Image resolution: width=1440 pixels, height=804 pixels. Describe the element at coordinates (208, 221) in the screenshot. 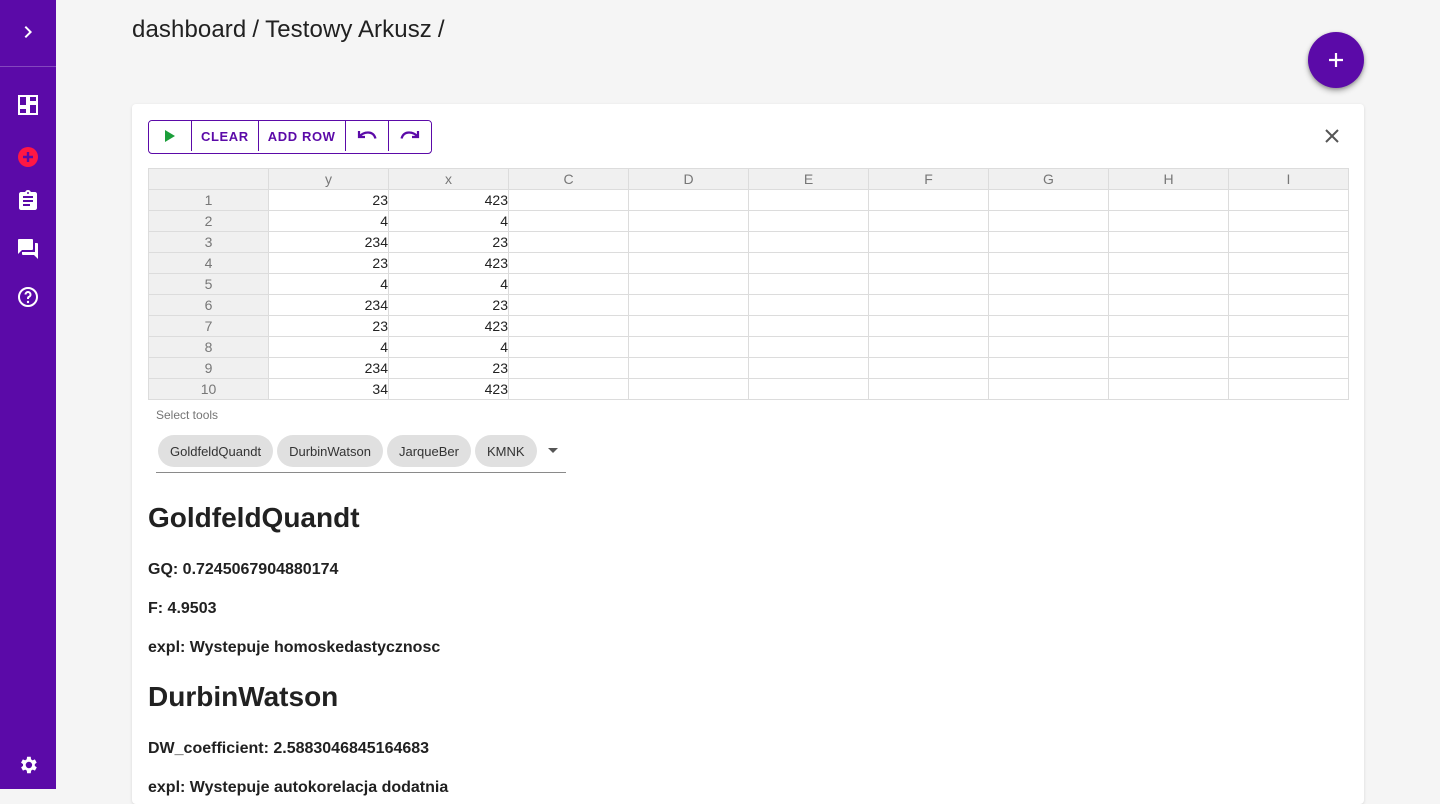

I see `row-header: 2` at that location.